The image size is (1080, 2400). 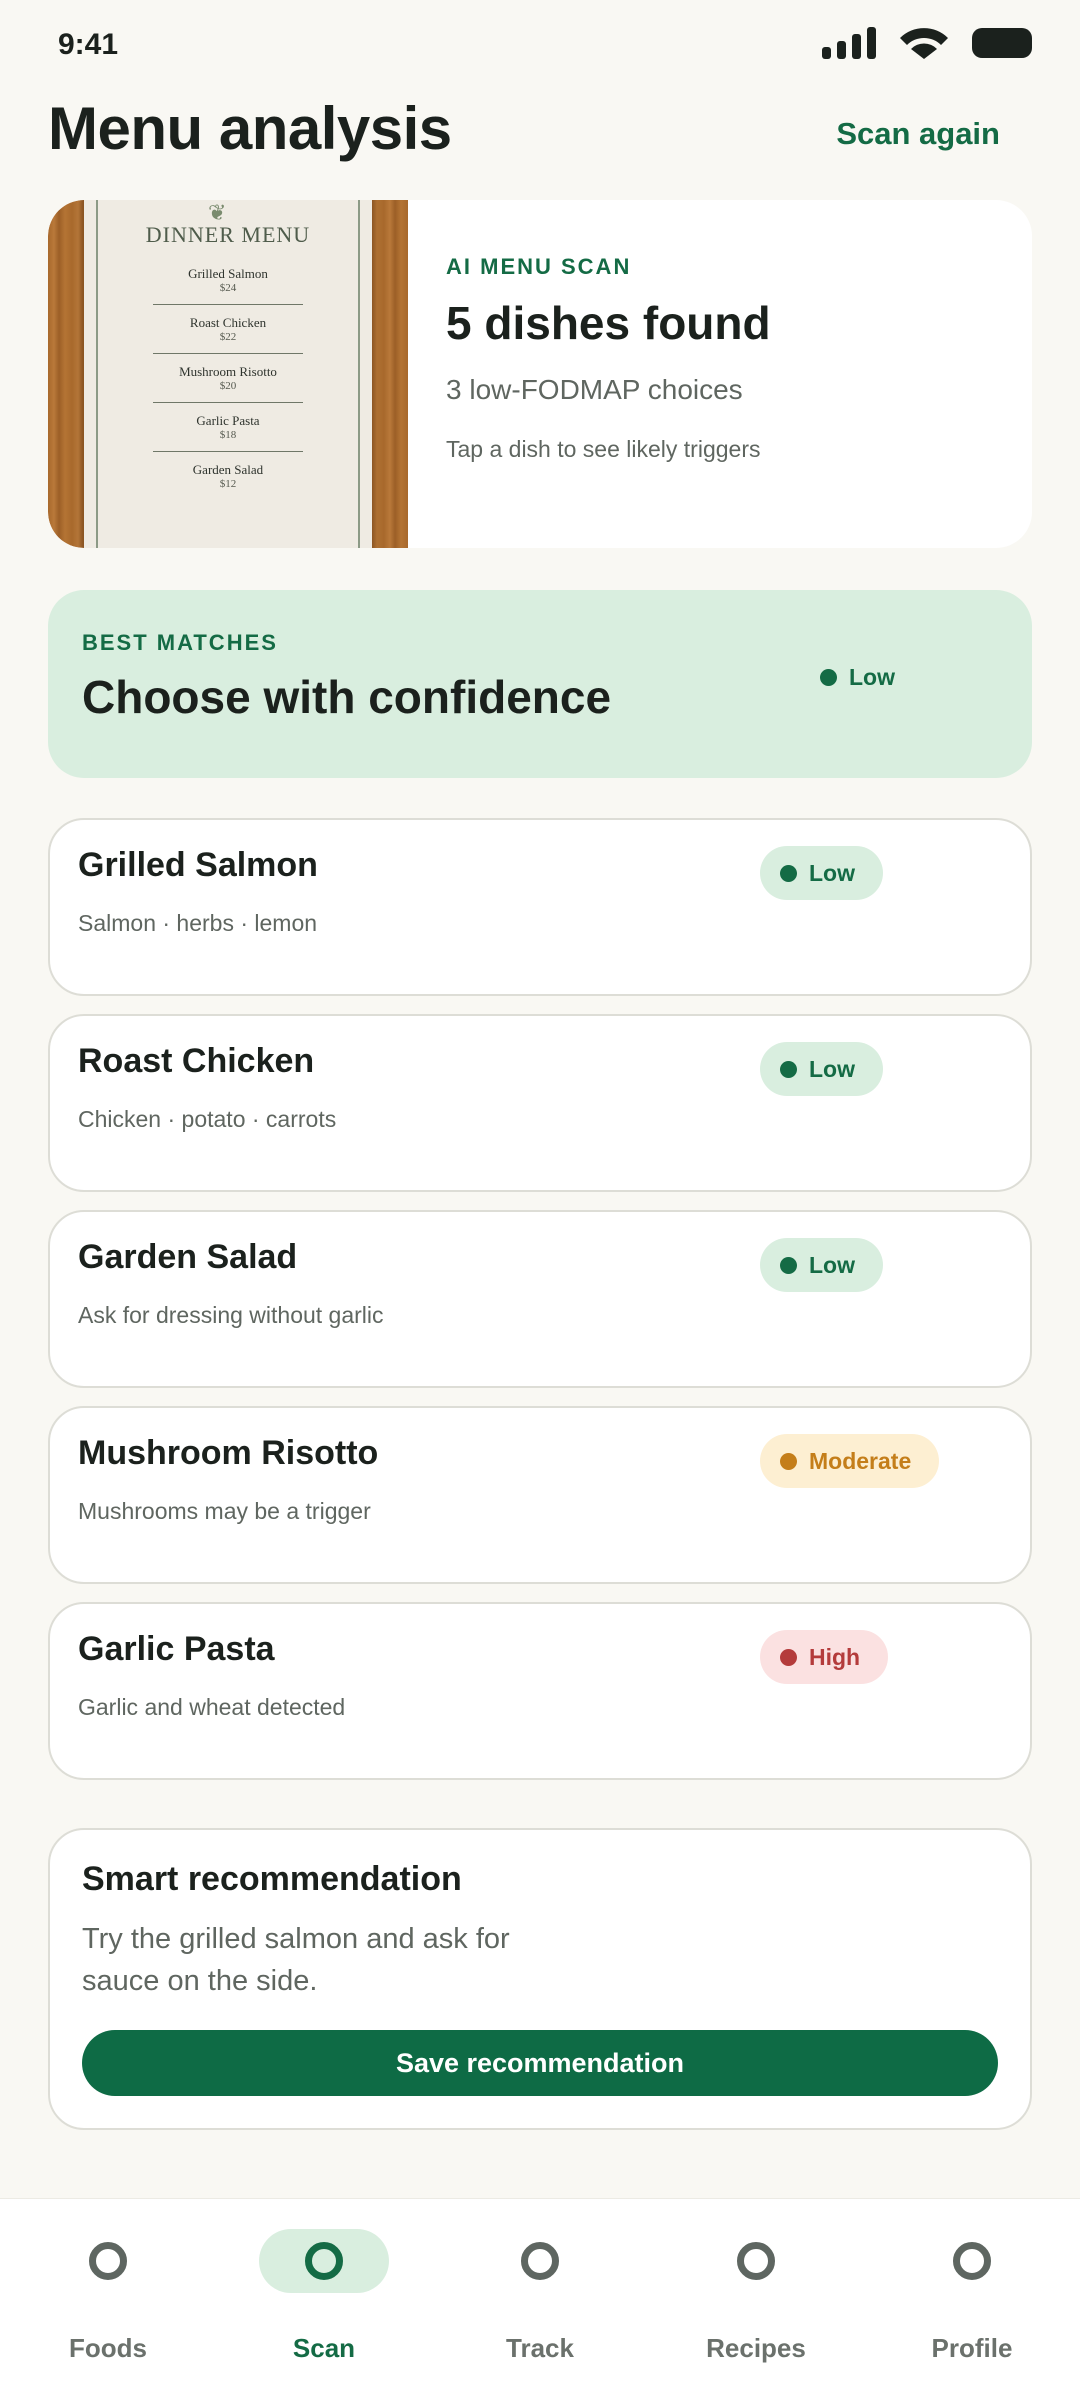 I want to click on best-matches-banner: BEST MATCHES Choose with confidence Low, so click(x=540, y=684).